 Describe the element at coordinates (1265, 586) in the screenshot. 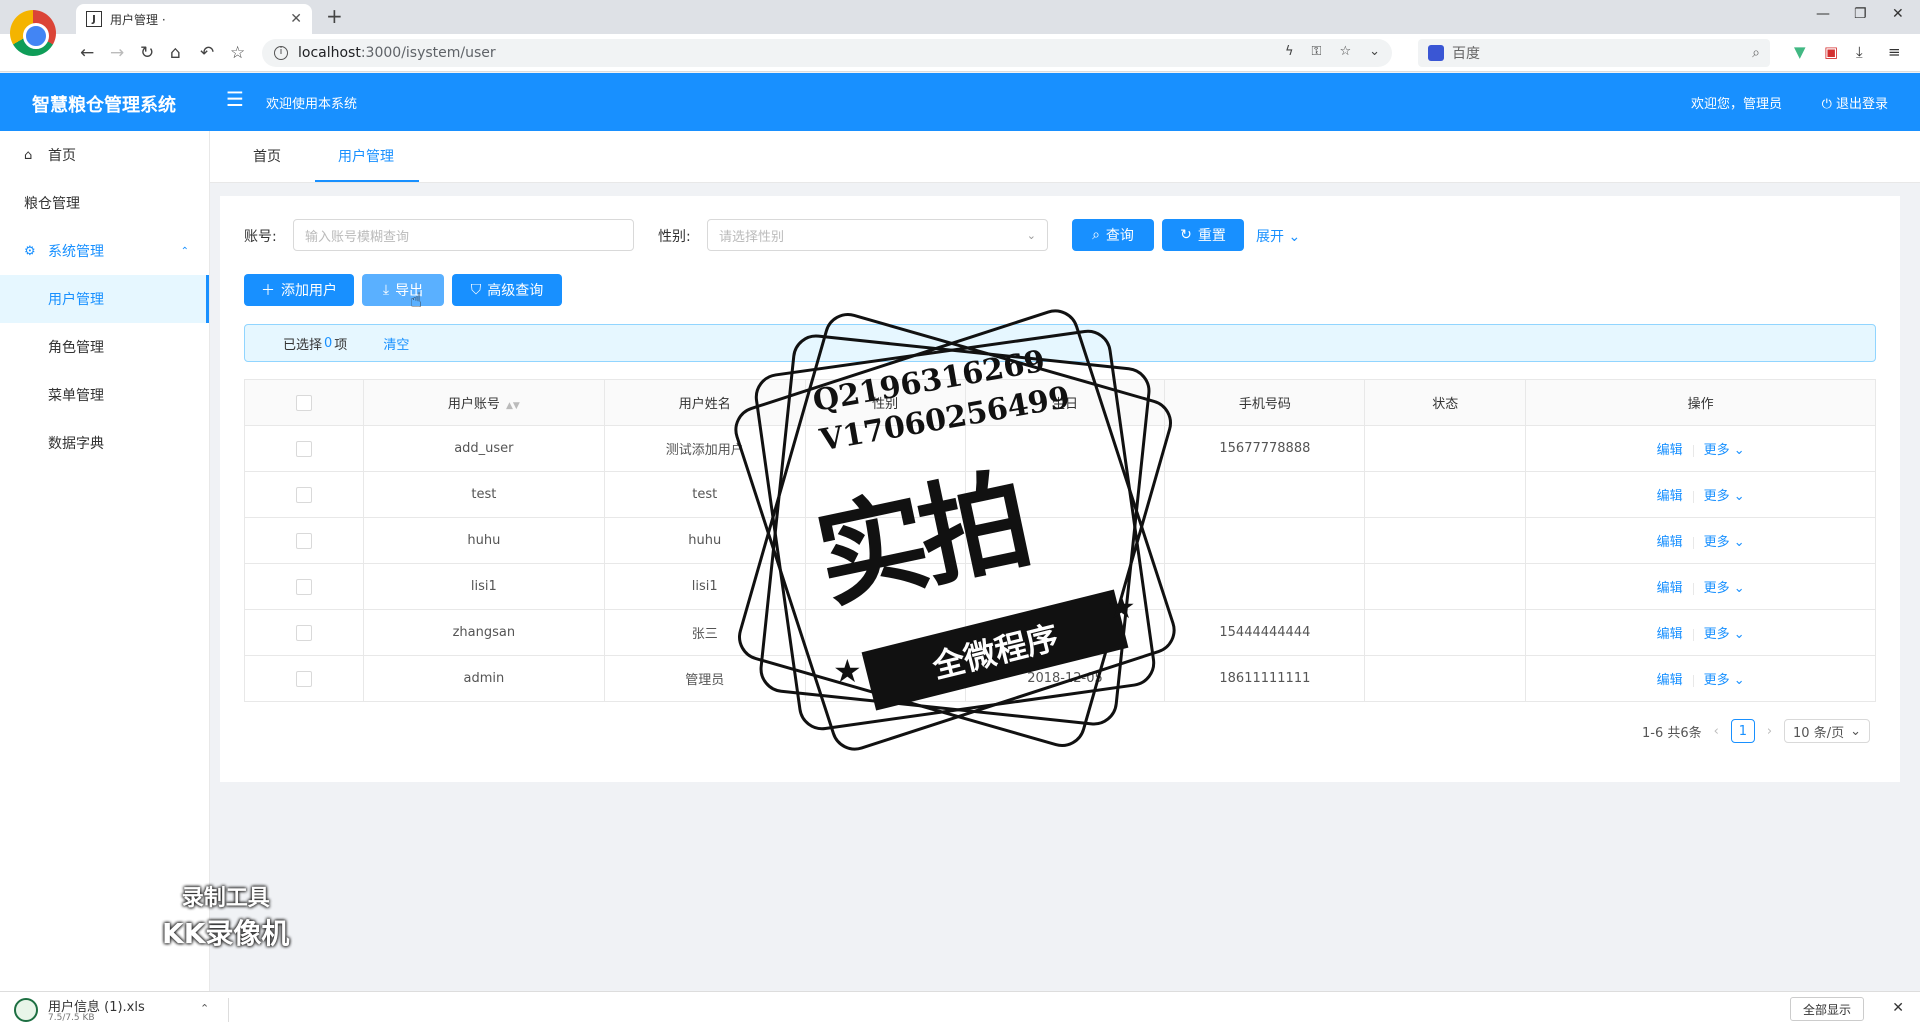

I see `cell-phone` at that location.